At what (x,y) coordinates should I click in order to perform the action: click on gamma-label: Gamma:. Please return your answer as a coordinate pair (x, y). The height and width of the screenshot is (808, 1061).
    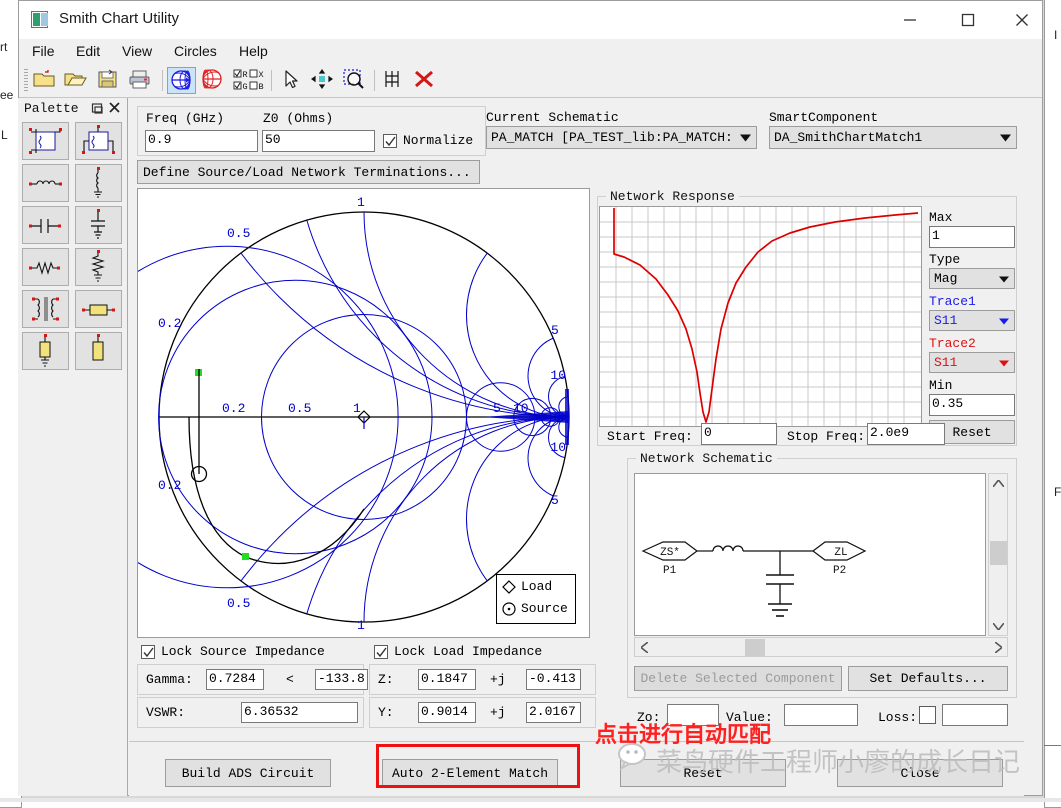
    Looking at the image, I should click on (169, 679).